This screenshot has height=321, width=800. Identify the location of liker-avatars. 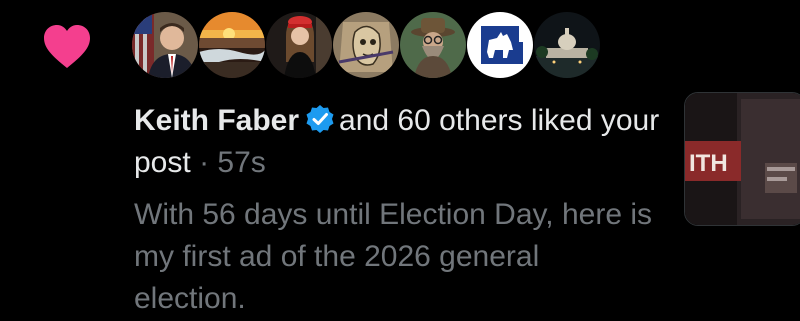
(366, 47).